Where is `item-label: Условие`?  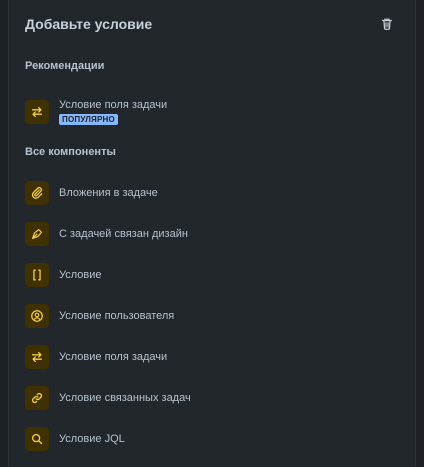 item-label: Условие is located at coordinates (80, 275).